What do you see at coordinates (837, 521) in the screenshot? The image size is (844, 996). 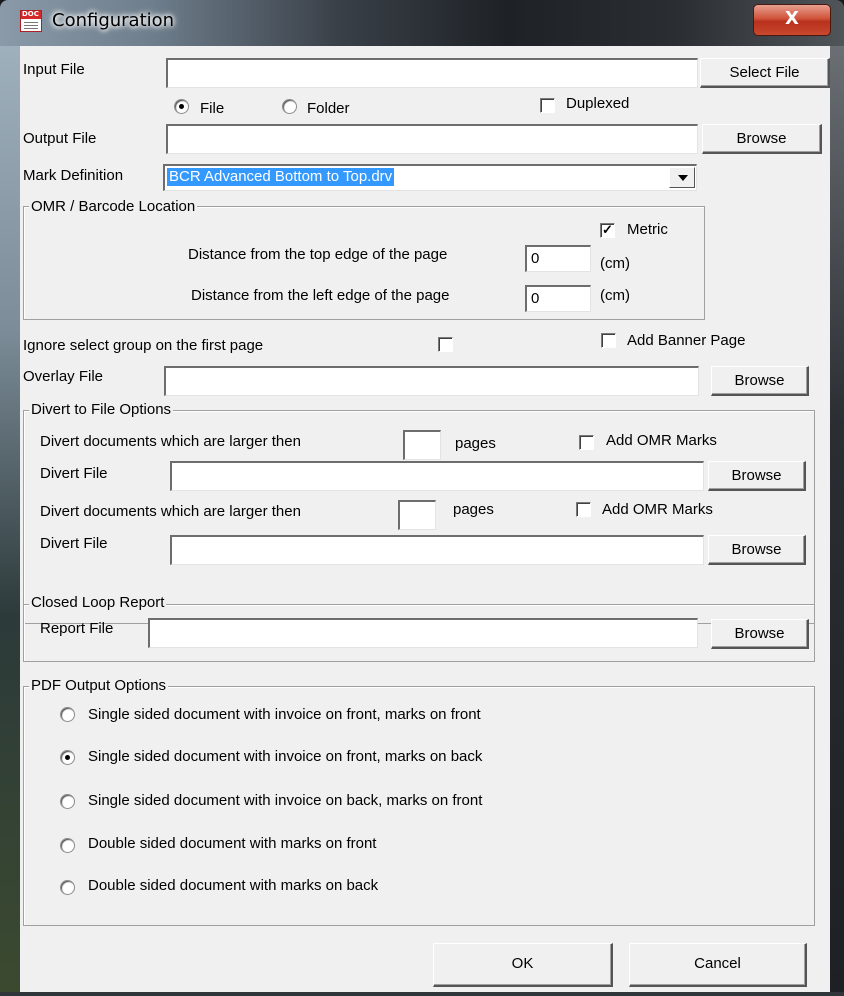 I see `window-frame-right` at bounding box center [837, 521].